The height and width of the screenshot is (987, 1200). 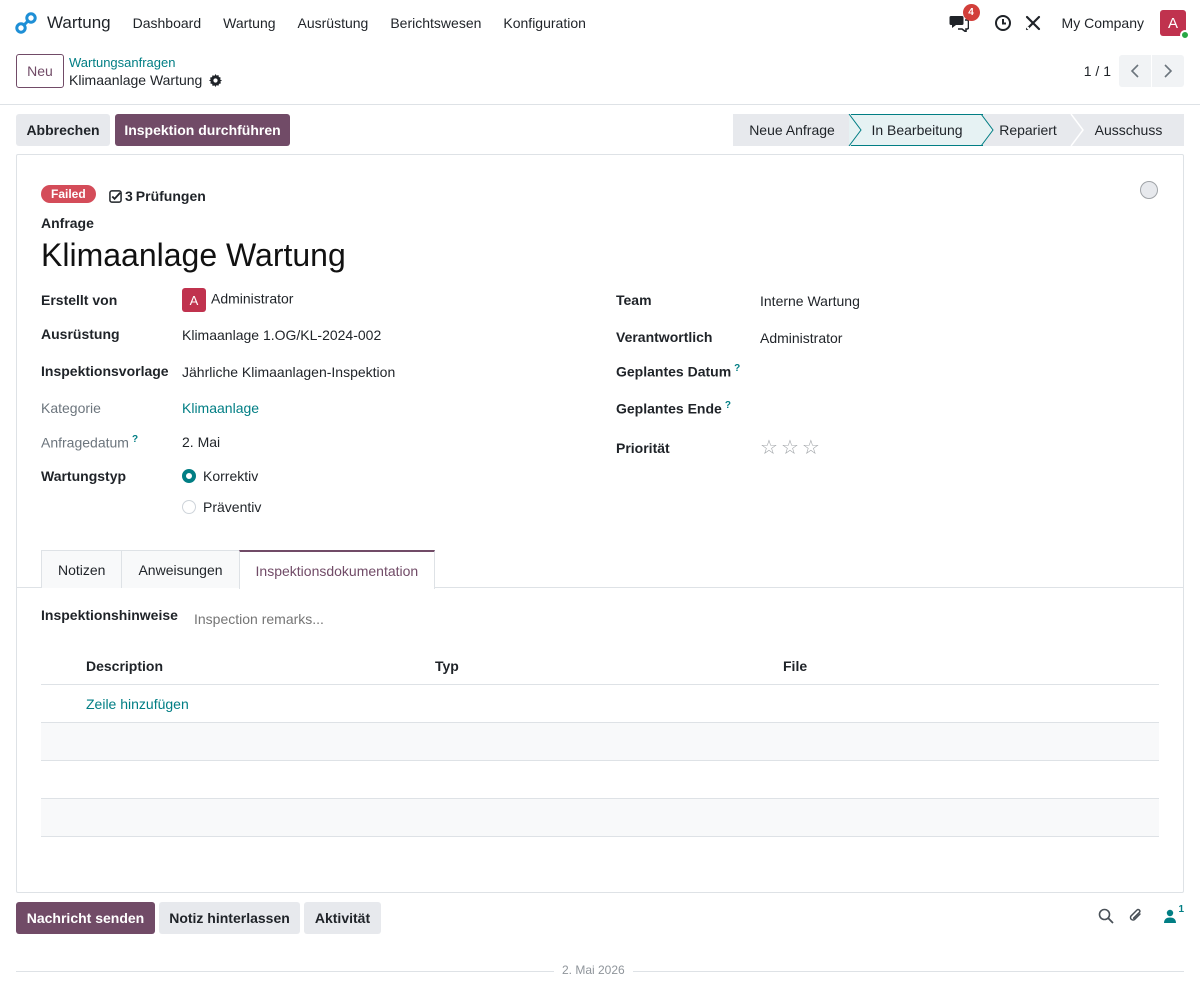 I want to click on messages-icon: 4, so click(x=964, y=19).